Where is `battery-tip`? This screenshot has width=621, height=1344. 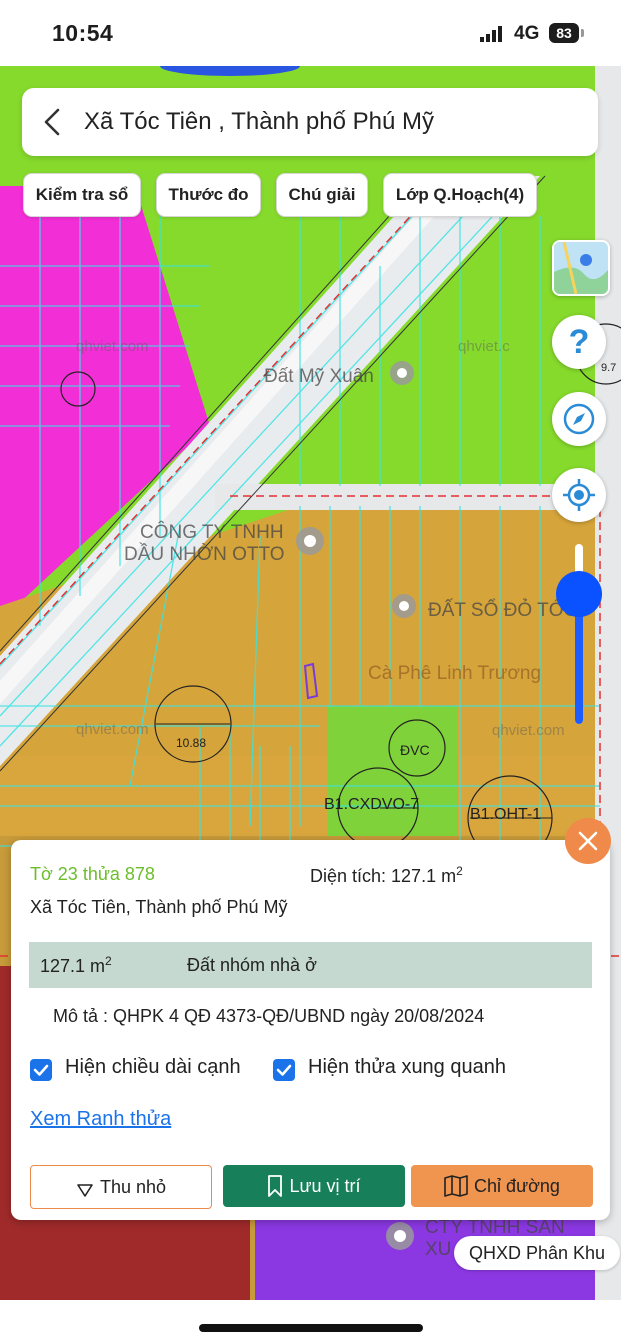 battery-tip is located at coordinates (582, 33).